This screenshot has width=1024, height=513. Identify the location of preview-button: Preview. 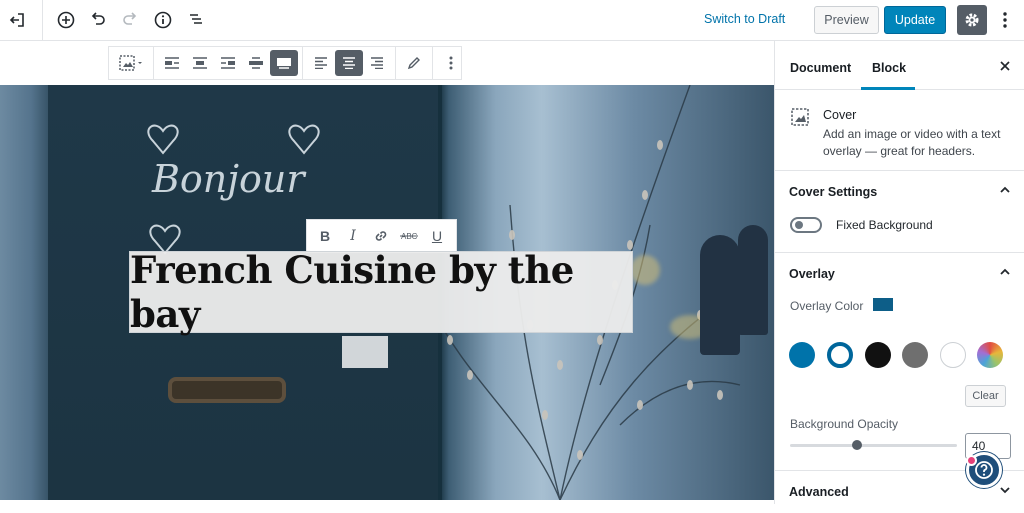
(846, 20).